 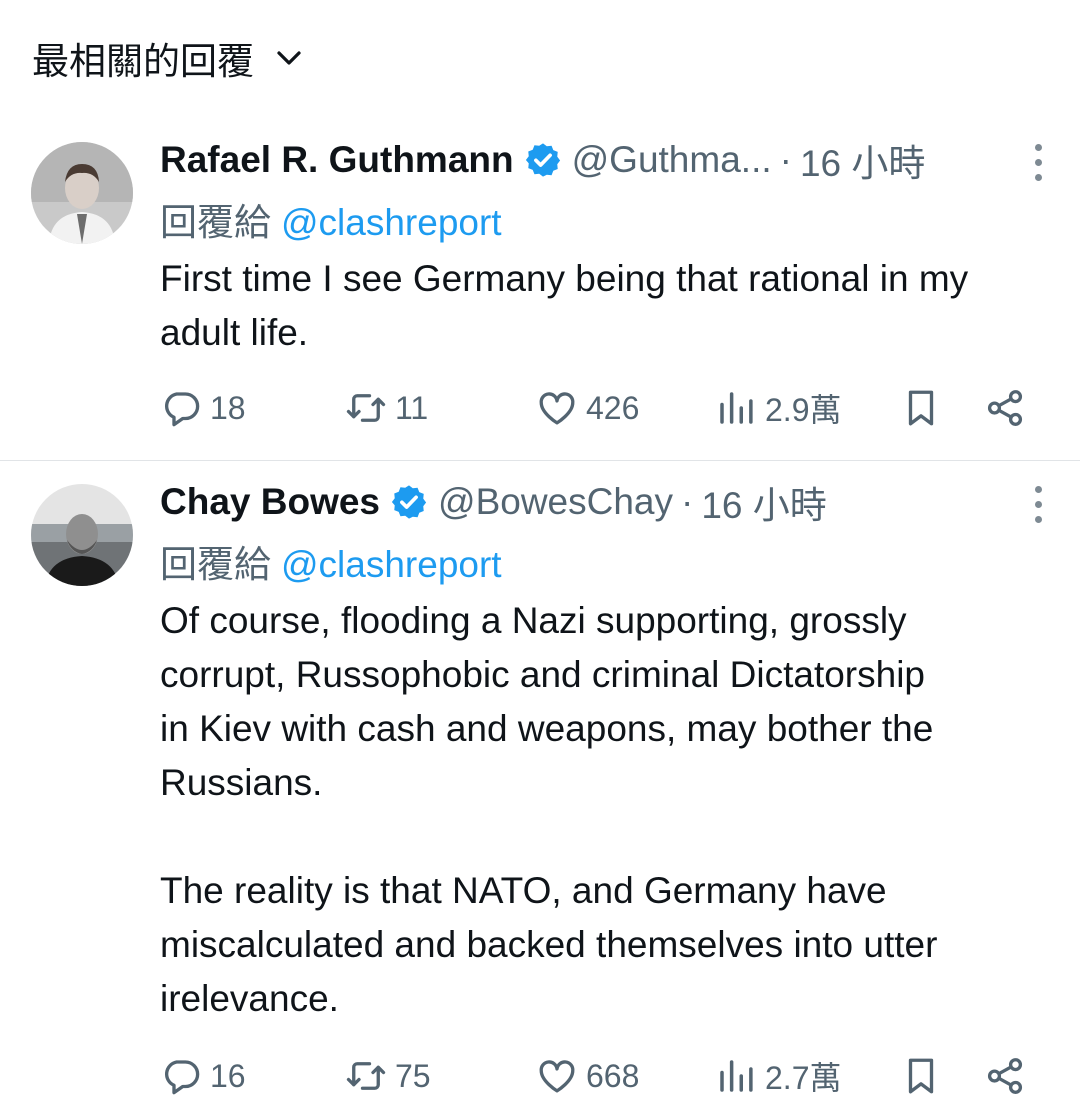 I want to click on like-button: 426, so click(x=587, y=408).